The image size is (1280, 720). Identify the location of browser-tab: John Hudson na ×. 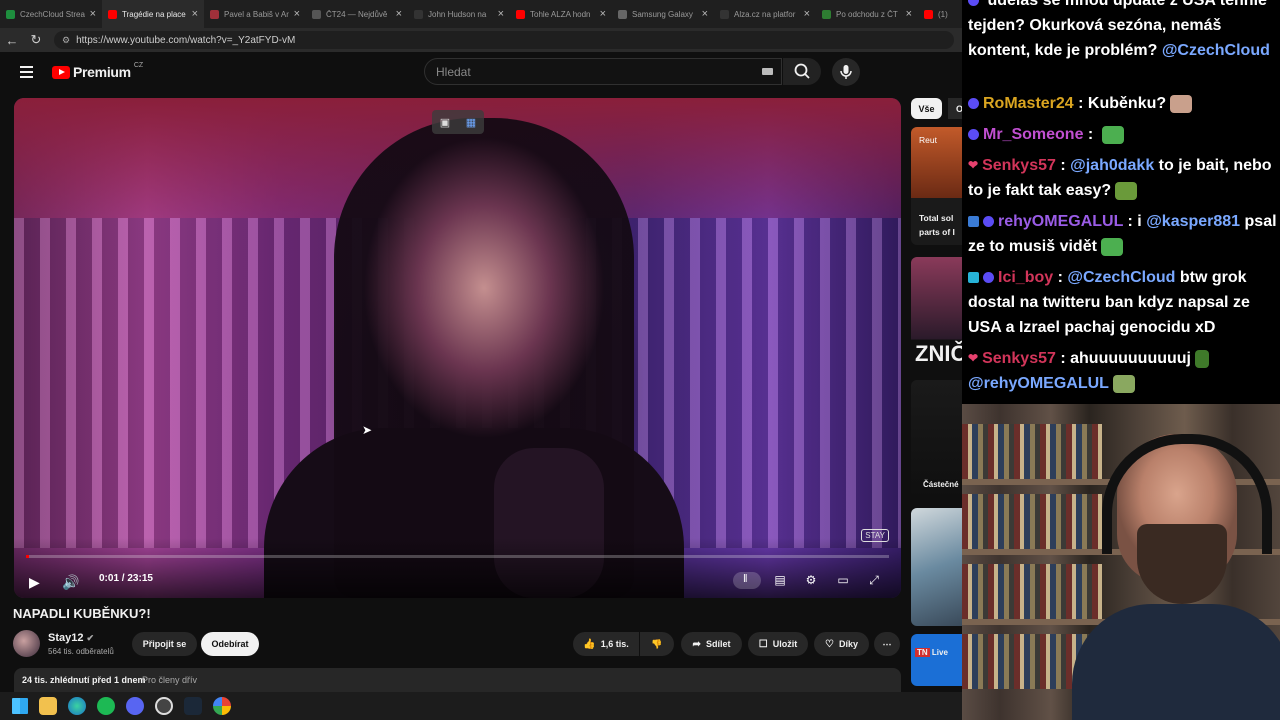
(459, 14).